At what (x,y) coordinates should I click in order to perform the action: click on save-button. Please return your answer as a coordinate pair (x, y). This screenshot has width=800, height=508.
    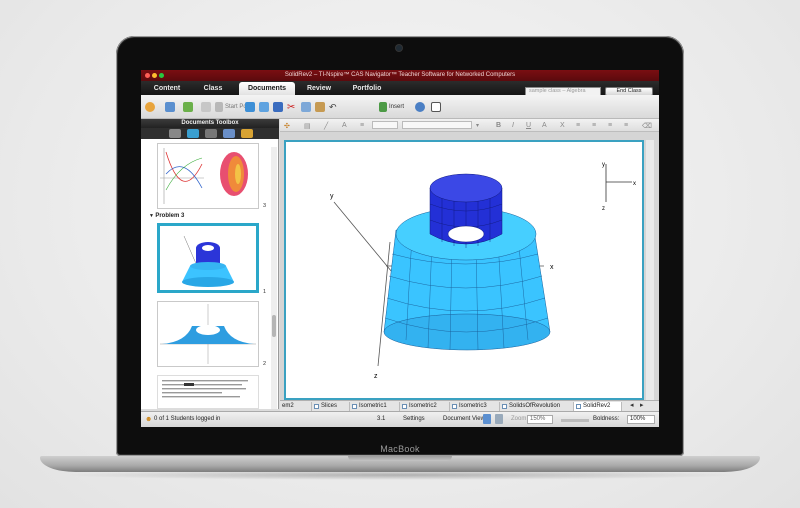
    Looking at the image, I should click on (278, 107).